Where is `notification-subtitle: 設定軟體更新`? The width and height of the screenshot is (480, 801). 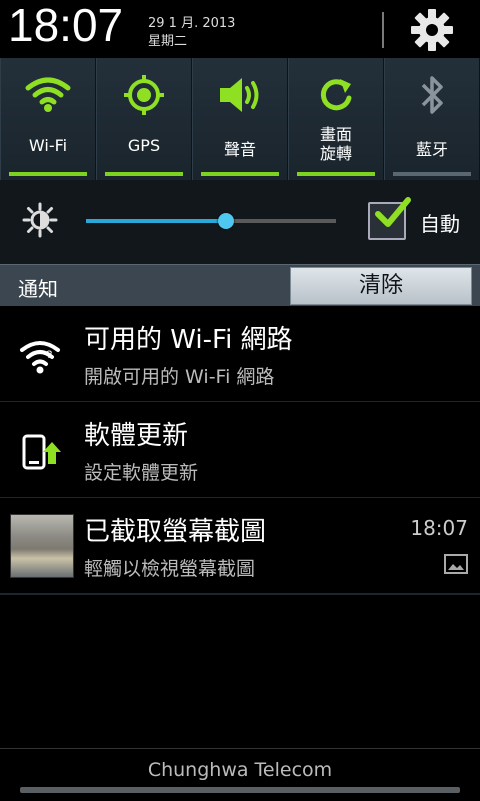
notification-subtitle: 設定軟體更新 is located at coordinates (141, 473).